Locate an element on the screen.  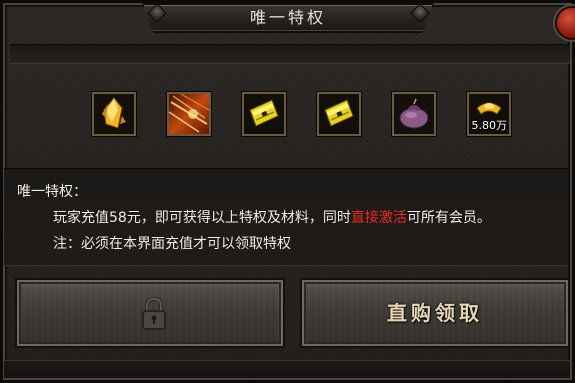
reward-item-row: 5.80万 is located at coordinates (302, 117).